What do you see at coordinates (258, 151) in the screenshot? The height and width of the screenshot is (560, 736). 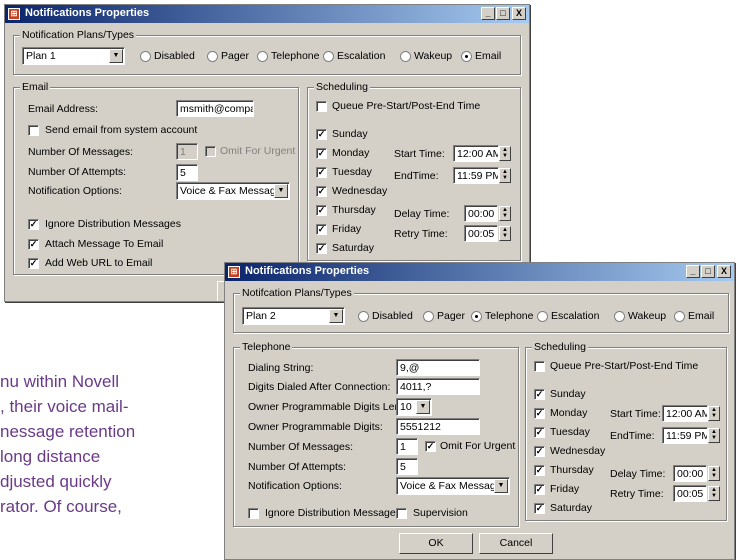 I see `omit-urgent-label: Omit For Urgent` at bounding box center [258, 151].